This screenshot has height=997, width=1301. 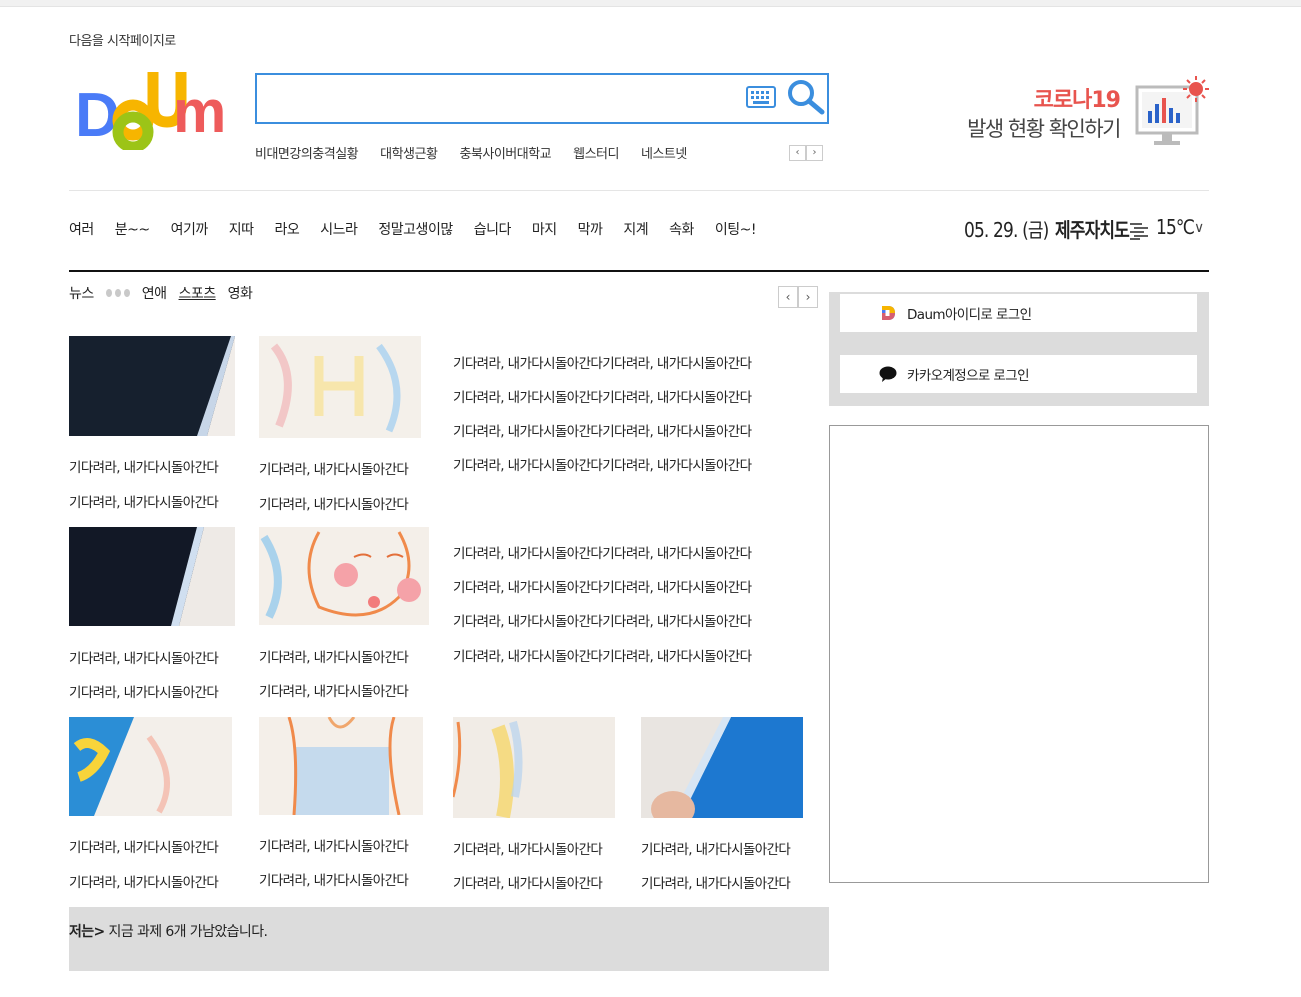 What do you see at coordinates (132, 229) in the screenshot?
I see `nav-item: 분~~` at bounding box center [132, 229].